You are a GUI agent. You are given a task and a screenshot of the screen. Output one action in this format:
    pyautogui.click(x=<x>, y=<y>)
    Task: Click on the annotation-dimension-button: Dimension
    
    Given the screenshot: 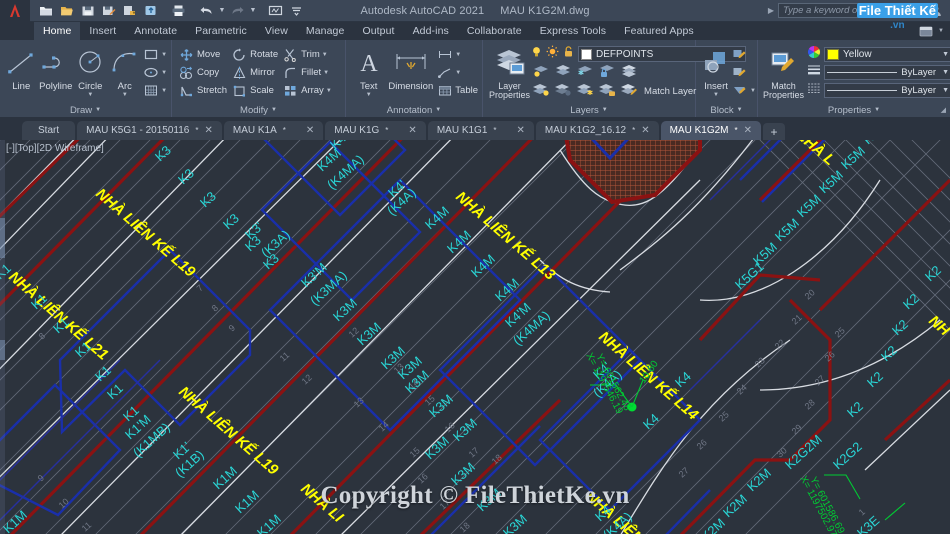 What is the action you would take?
    pyautogui.click(x=410, y=68)
    